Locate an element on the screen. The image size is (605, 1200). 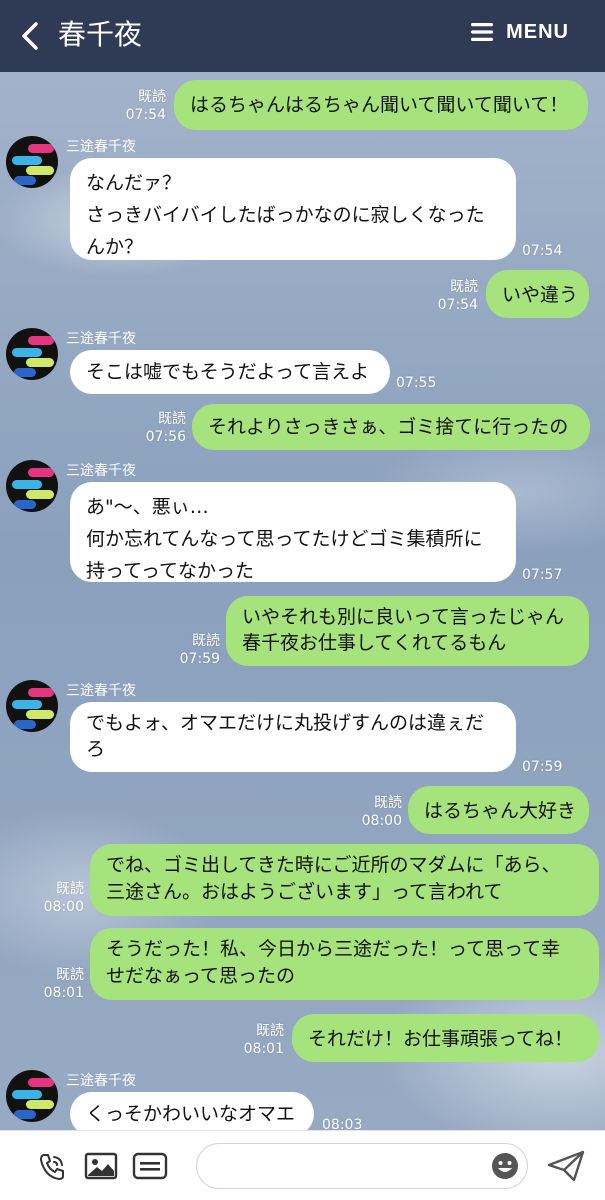
message-line: せだなぁって思ったの is located at coordinates (201, 976).